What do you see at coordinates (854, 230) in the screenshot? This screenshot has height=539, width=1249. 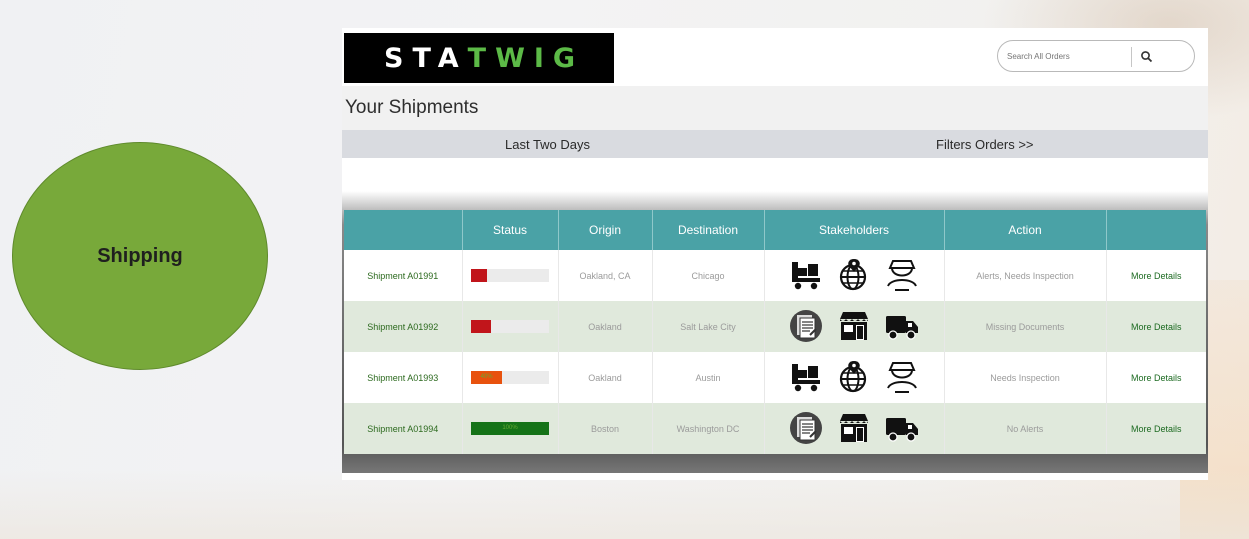 I see `header-stakeholders: Stakeholders` at bounding box center [854, 230].